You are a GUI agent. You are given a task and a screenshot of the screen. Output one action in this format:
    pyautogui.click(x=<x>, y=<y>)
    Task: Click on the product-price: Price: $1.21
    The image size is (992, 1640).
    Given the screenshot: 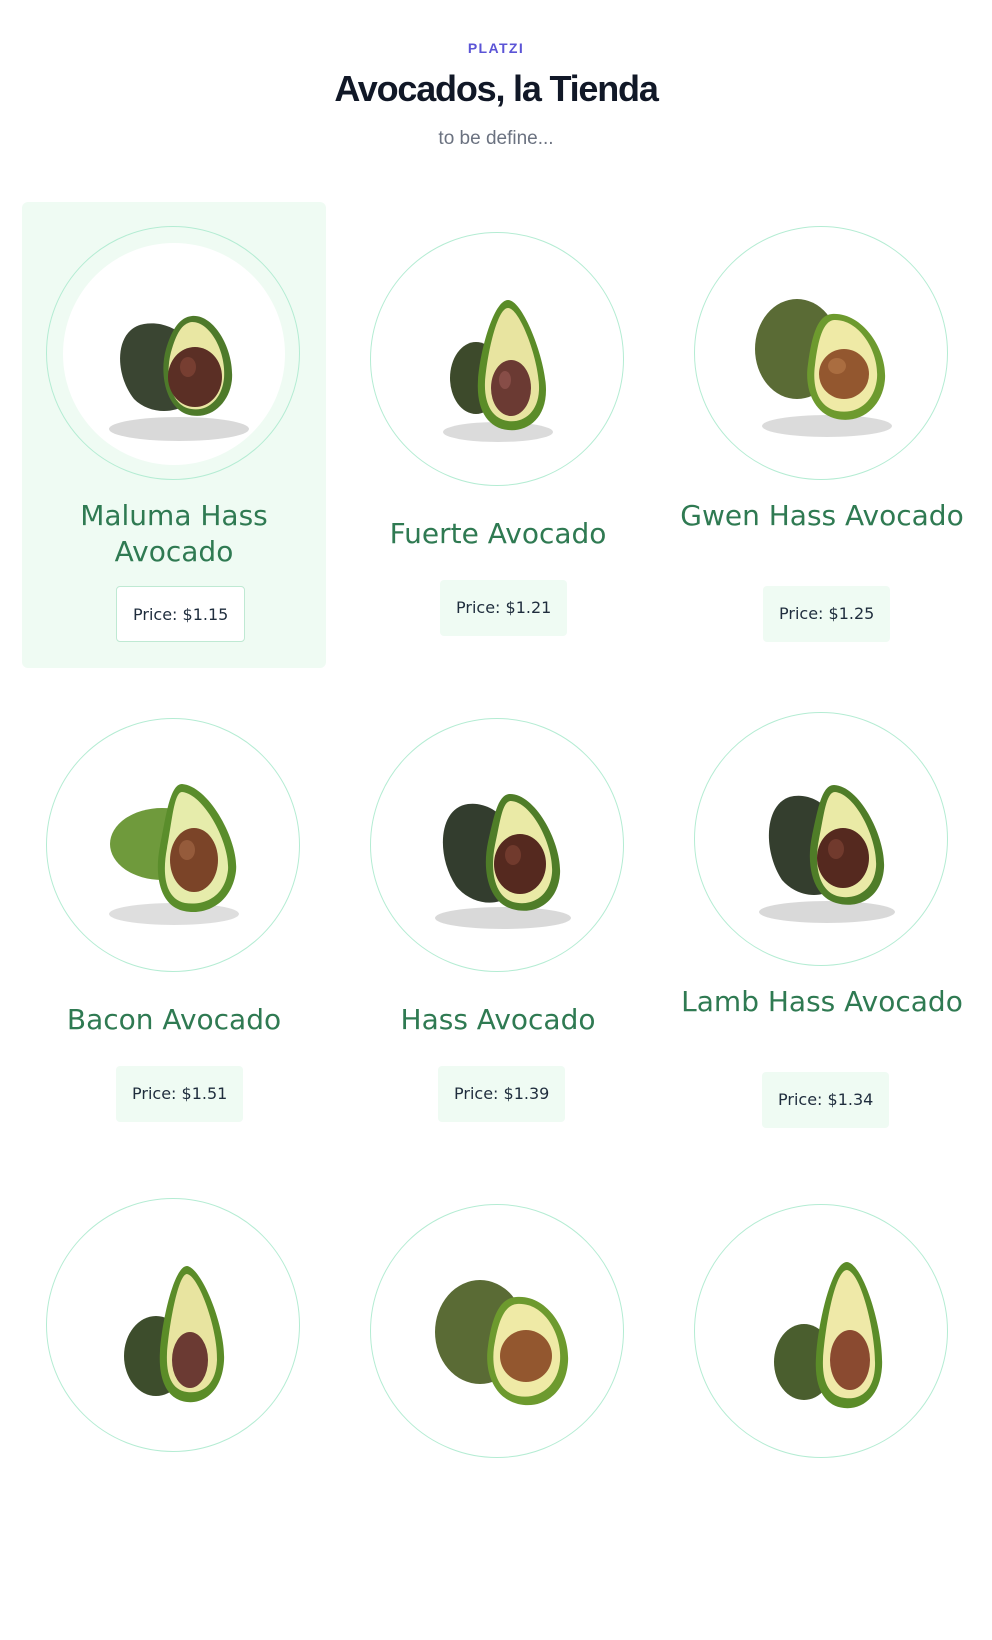 What is the action you would take?
    pyautogui.click(x=504, y=608)
    